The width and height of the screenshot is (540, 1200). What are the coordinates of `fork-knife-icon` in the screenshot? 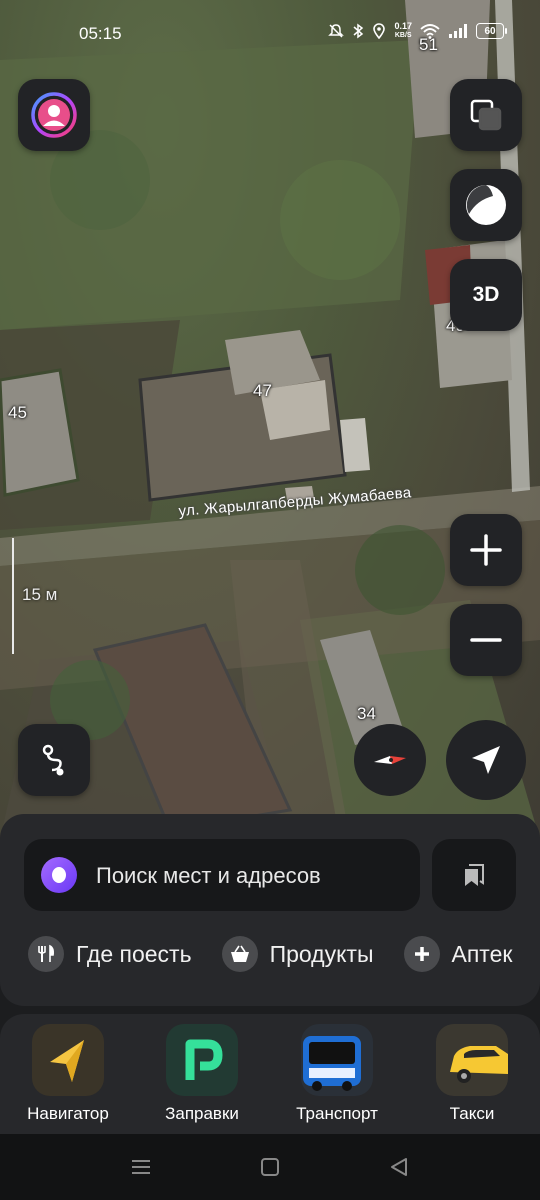 It's located at (46, 954).